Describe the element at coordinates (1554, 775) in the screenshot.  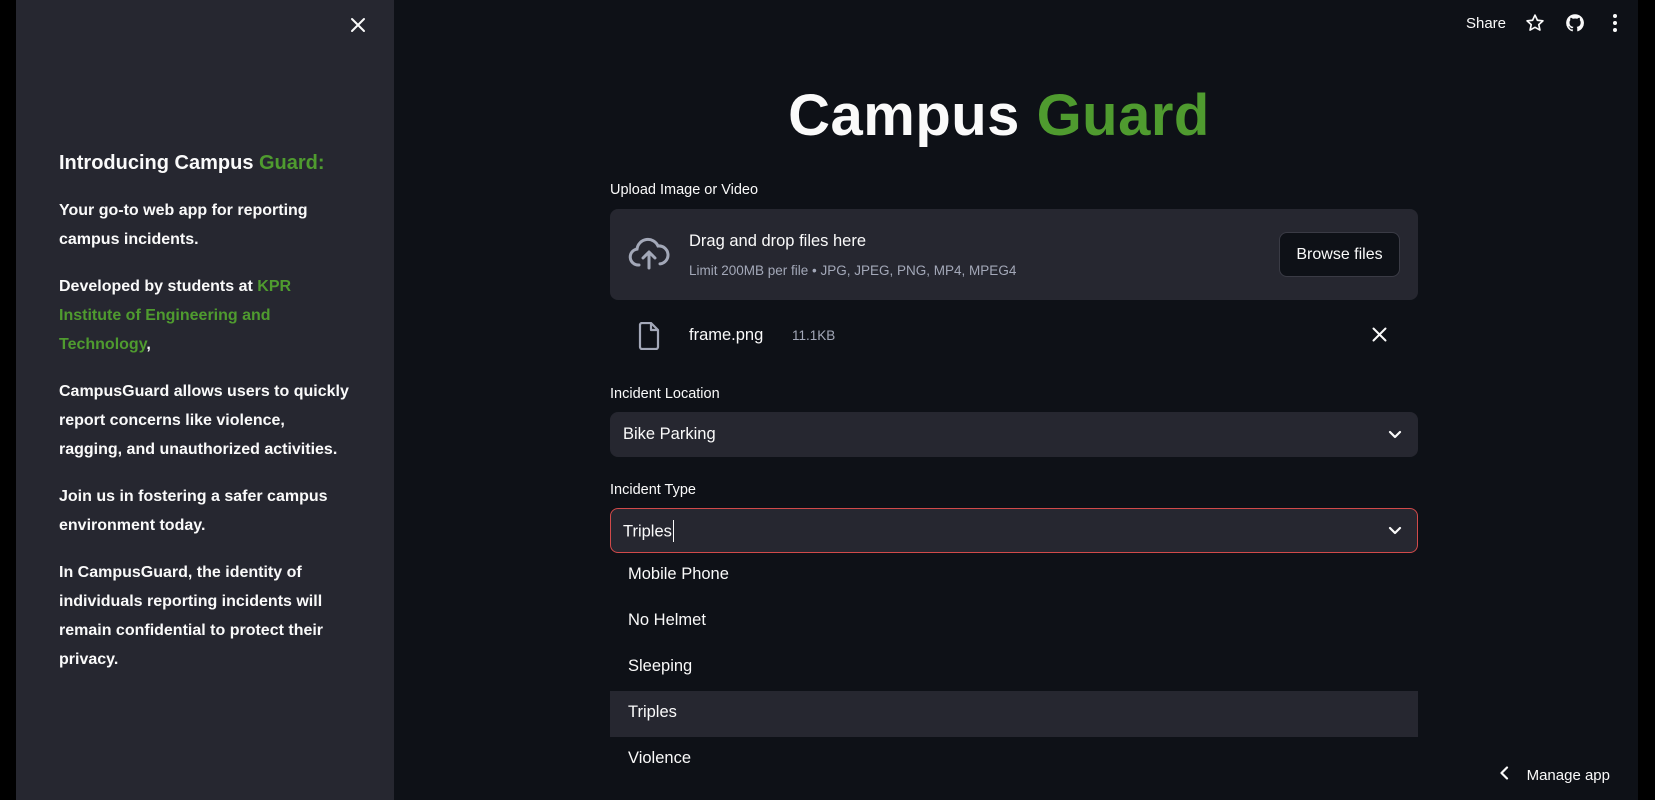
I see `manage-app-button: Manage app` at that location.